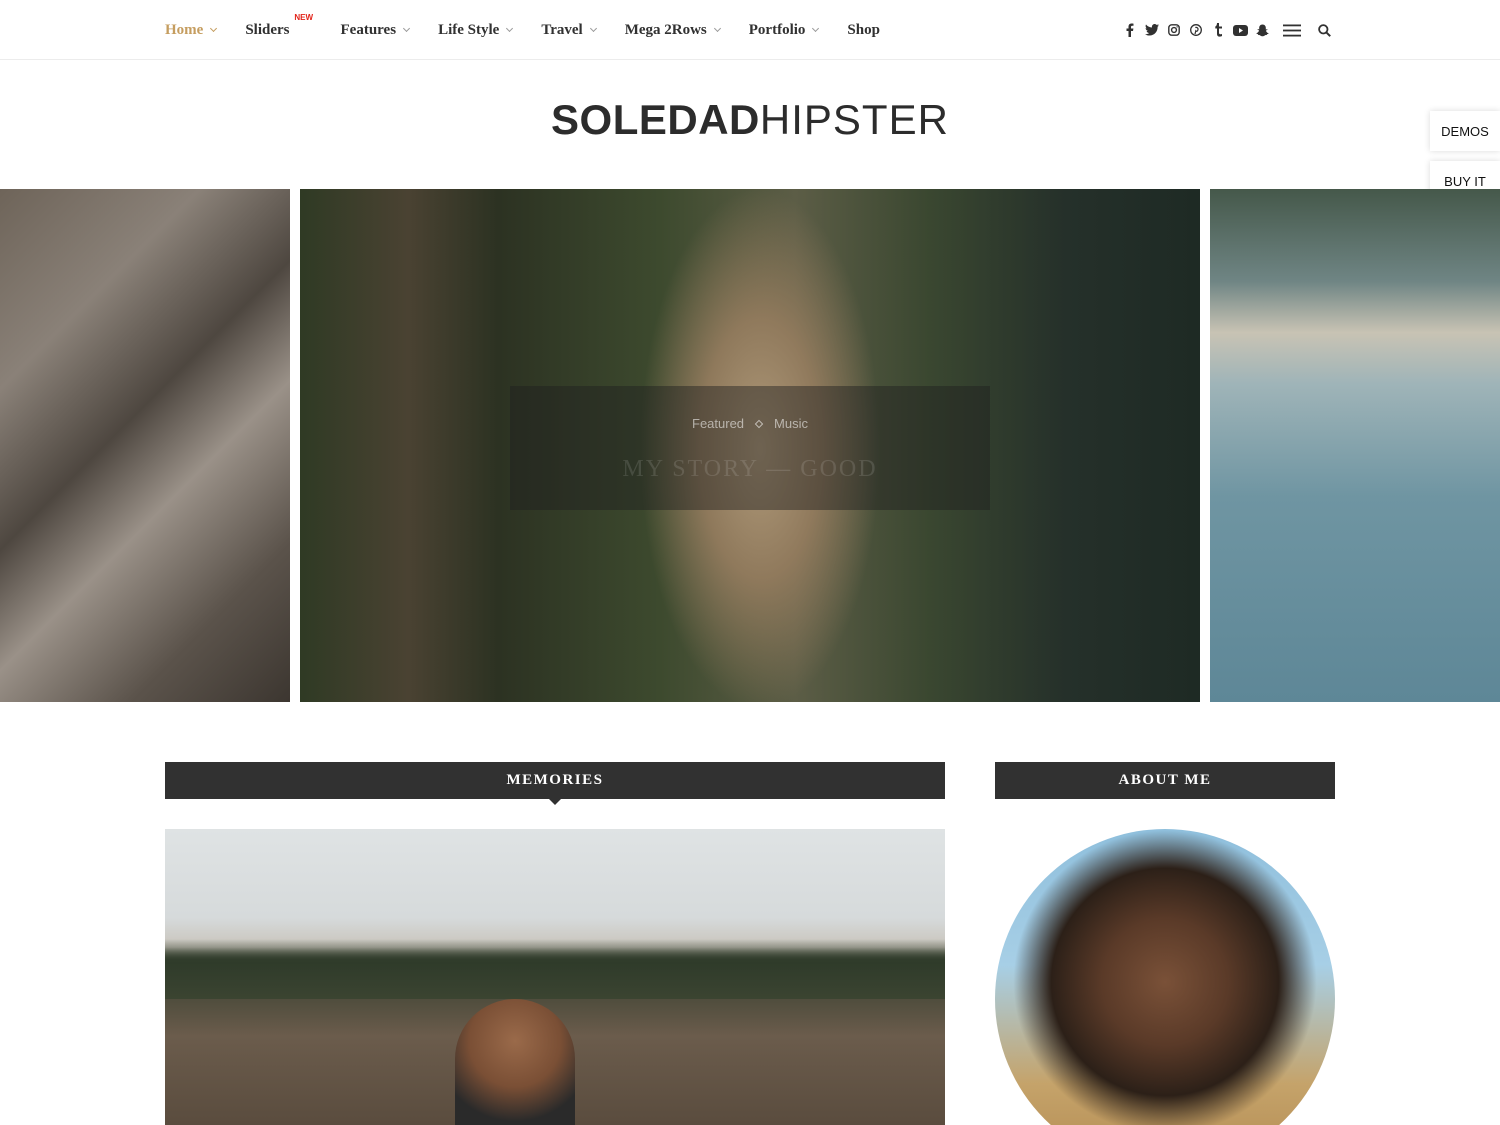 This screenshot has width=1500, height=1125. I want to click on logo-part-2: HIPSTER, so click(854, 119).